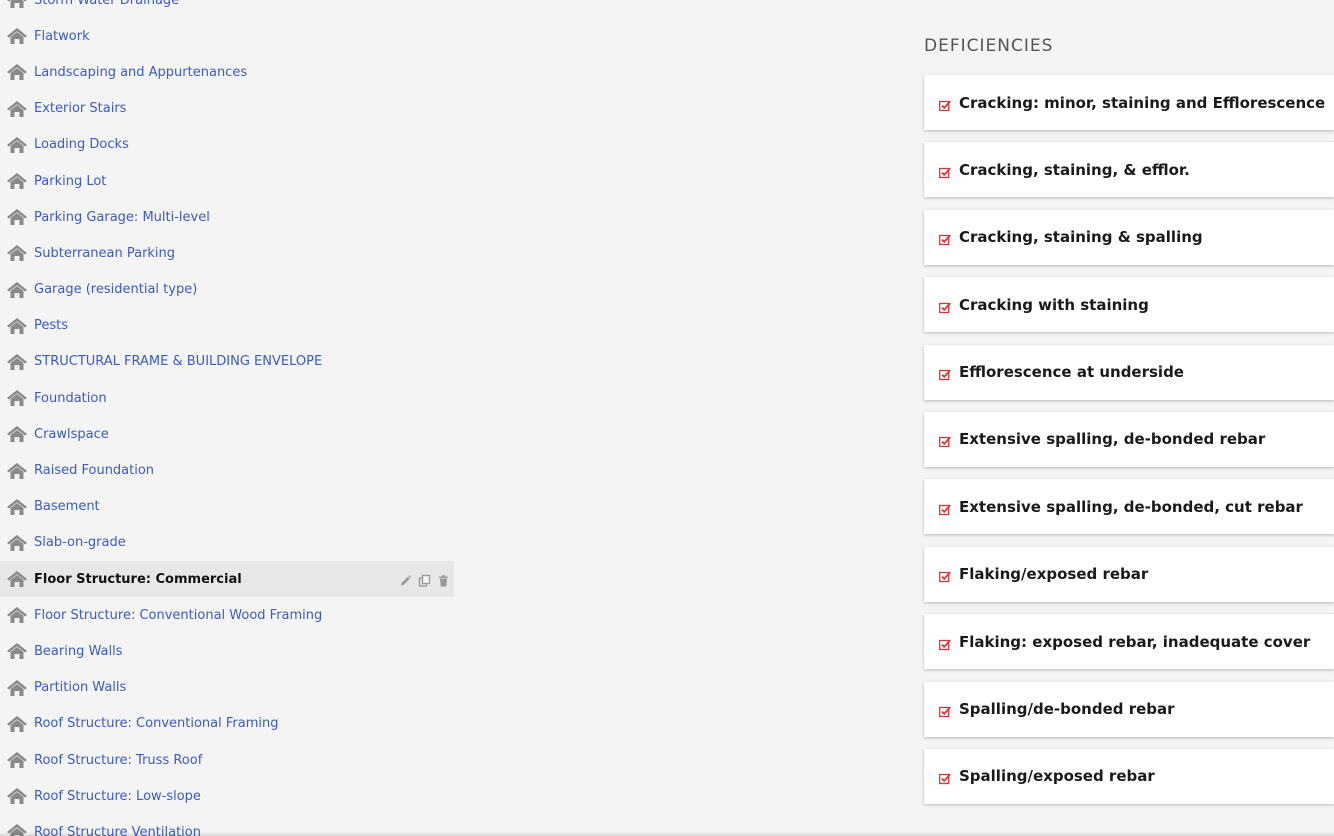  I want to click on deficiency-label: Cracking with staining, so click(1054, 304).